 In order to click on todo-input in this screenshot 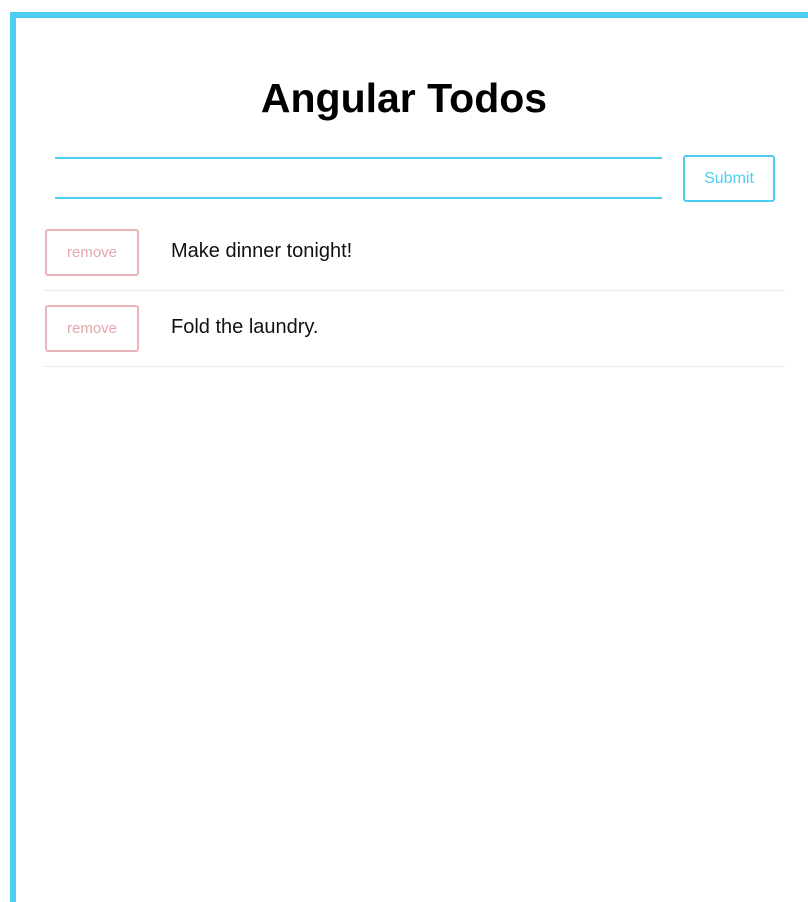, I will do `click(358, 178)`.